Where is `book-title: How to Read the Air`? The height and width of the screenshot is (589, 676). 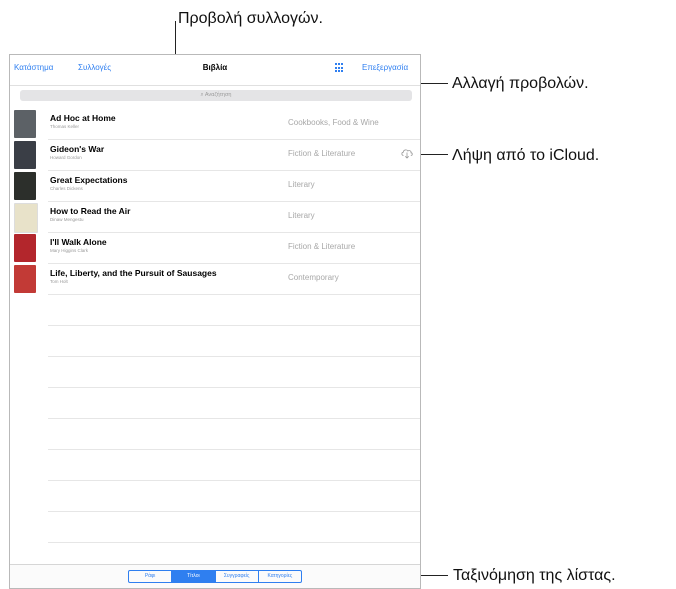 book-title: How to Read the Air is located at coordinates (90, 211).